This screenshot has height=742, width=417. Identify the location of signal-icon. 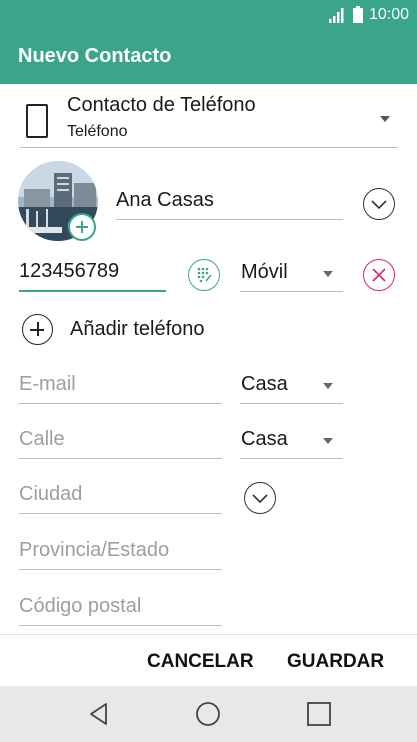
(336, 15).